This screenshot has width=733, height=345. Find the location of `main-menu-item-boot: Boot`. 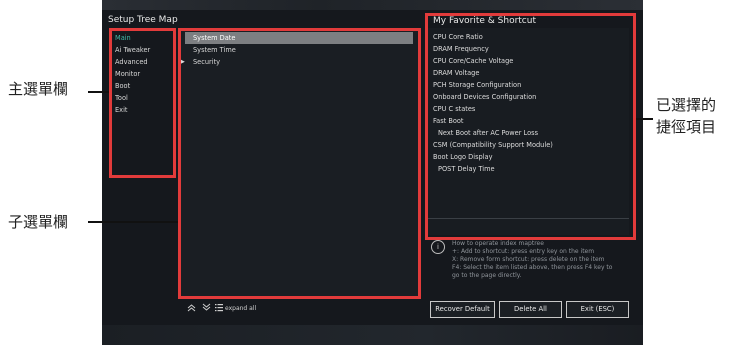

main-menu-item-boot: Boot is located at coordinates (144, 86).